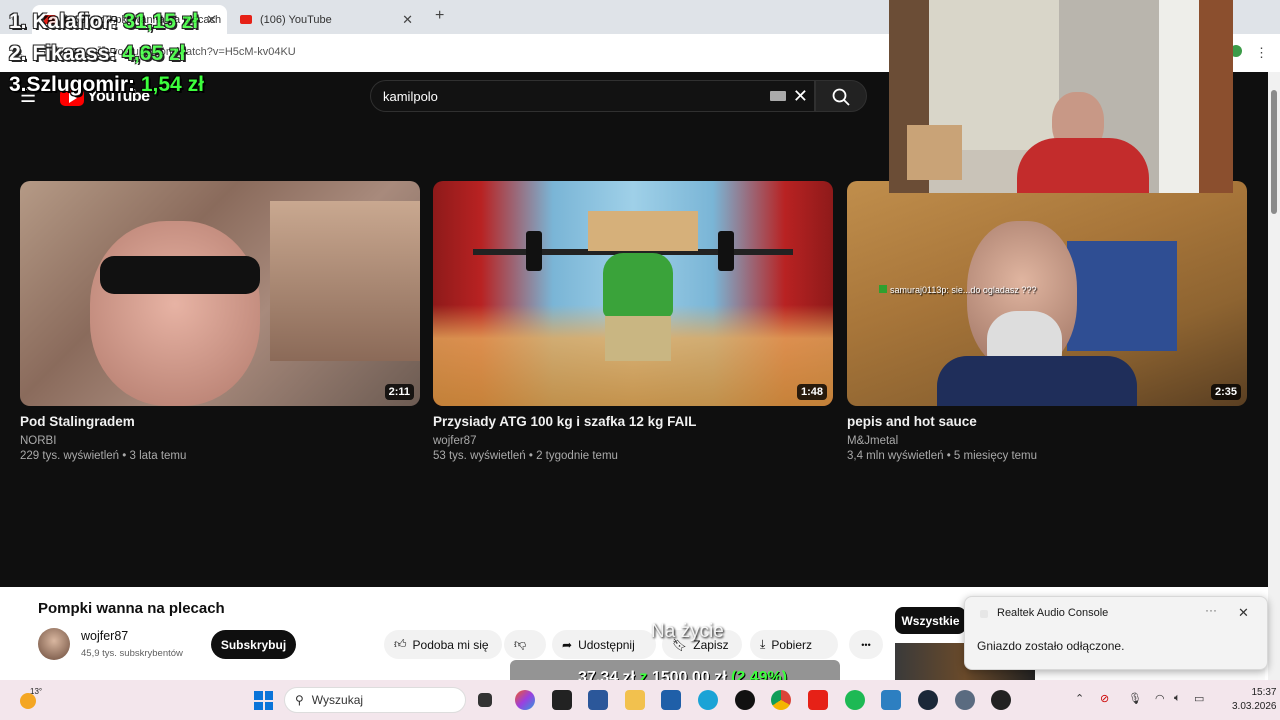 Image resolution: width=1280 pixels, height=720 pixels. I want to click on share-icon: ➦, so click(567, 644).